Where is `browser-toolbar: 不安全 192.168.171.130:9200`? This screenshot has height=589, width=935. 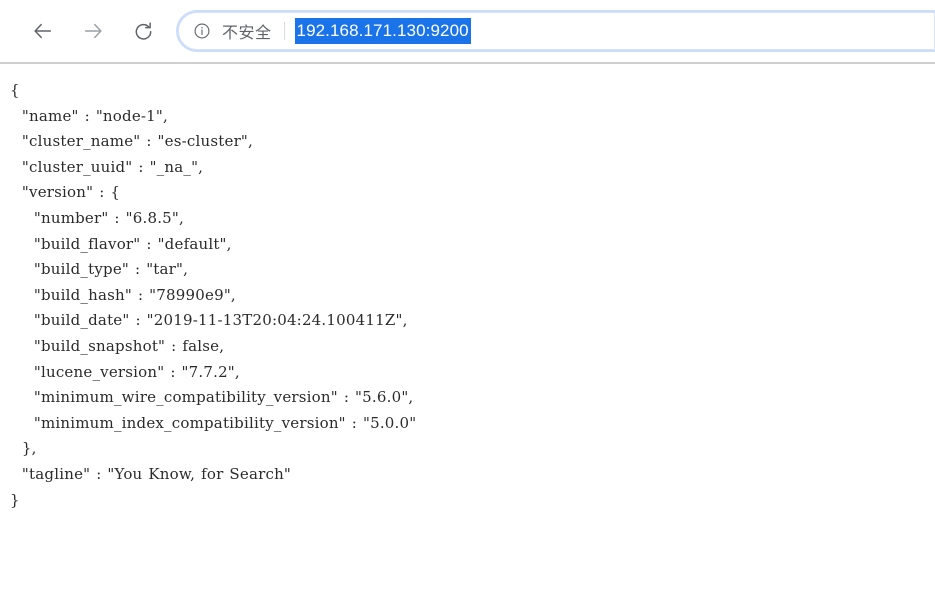
browser-toolbar: 不安全 192.168.171.130:9200 is located at coordinates (467, 31).